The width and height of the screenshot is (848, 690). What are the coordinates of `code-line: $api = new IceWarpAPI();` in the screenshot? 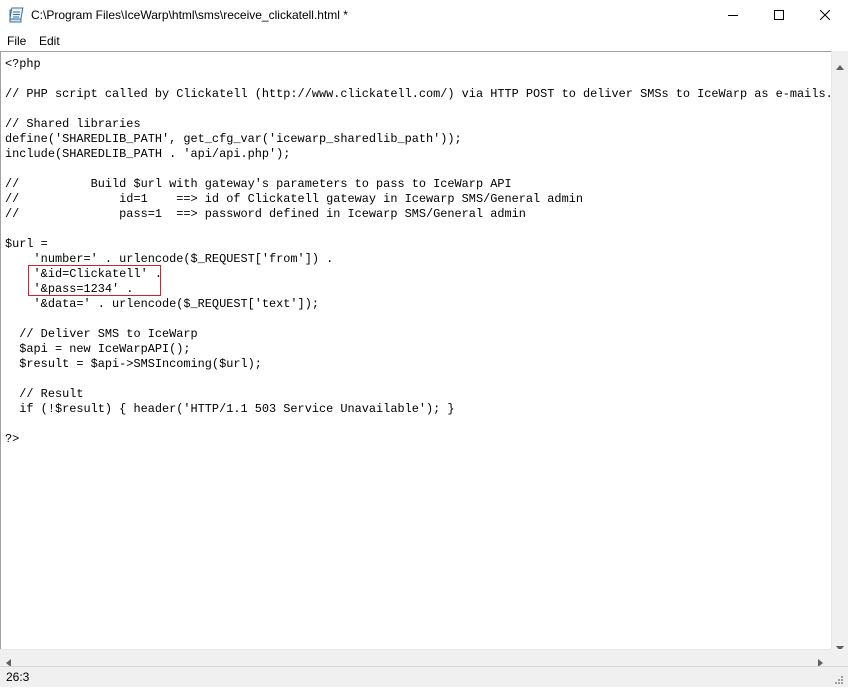 It's located at (98, 349).